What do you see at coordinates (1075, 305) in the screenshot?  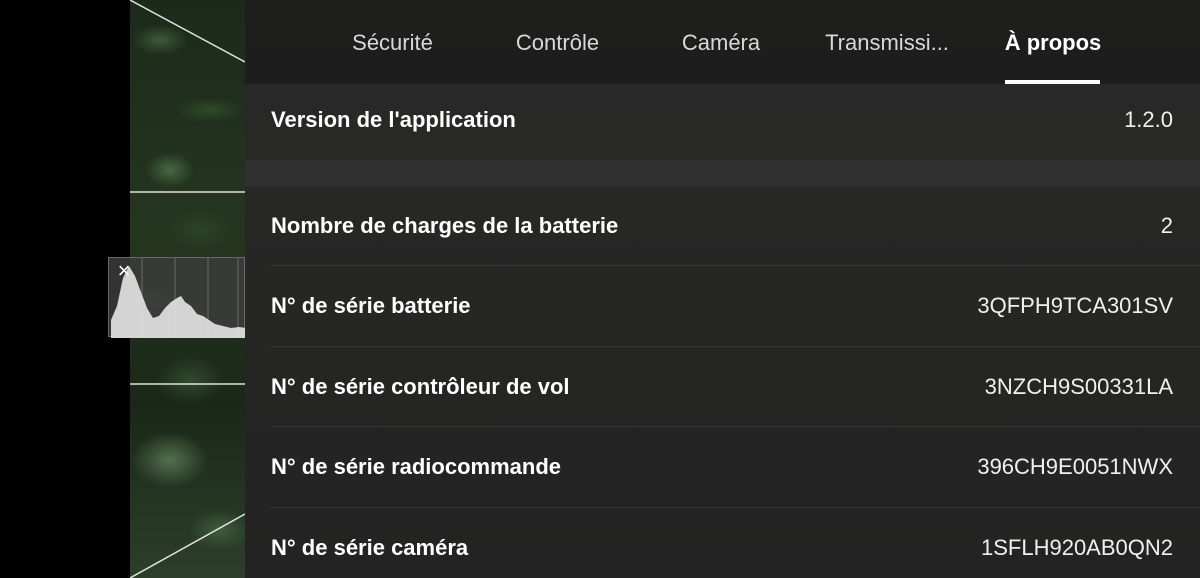 I see `row-value: 3QFPH9TCA301SV` at bounding box center [1075, 305].